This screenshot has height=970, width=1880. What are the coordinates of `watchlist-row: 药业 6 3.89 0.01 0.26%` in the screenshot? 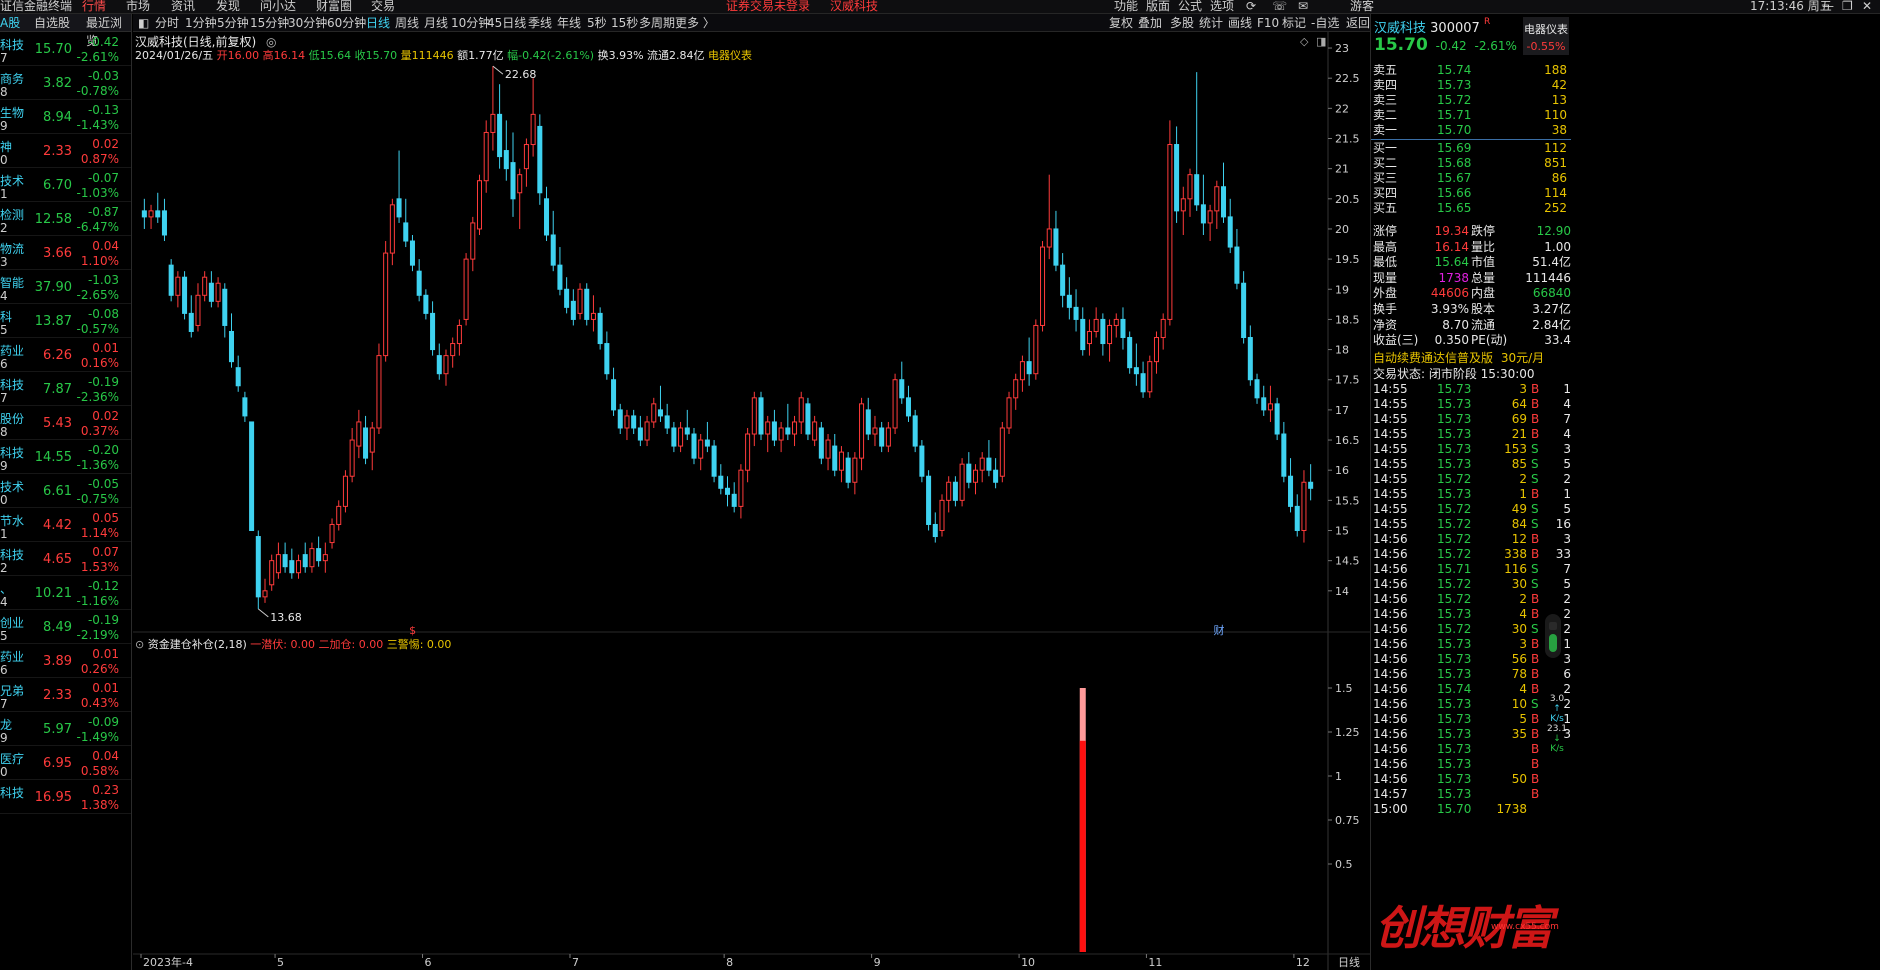 It's located at (65, 661).